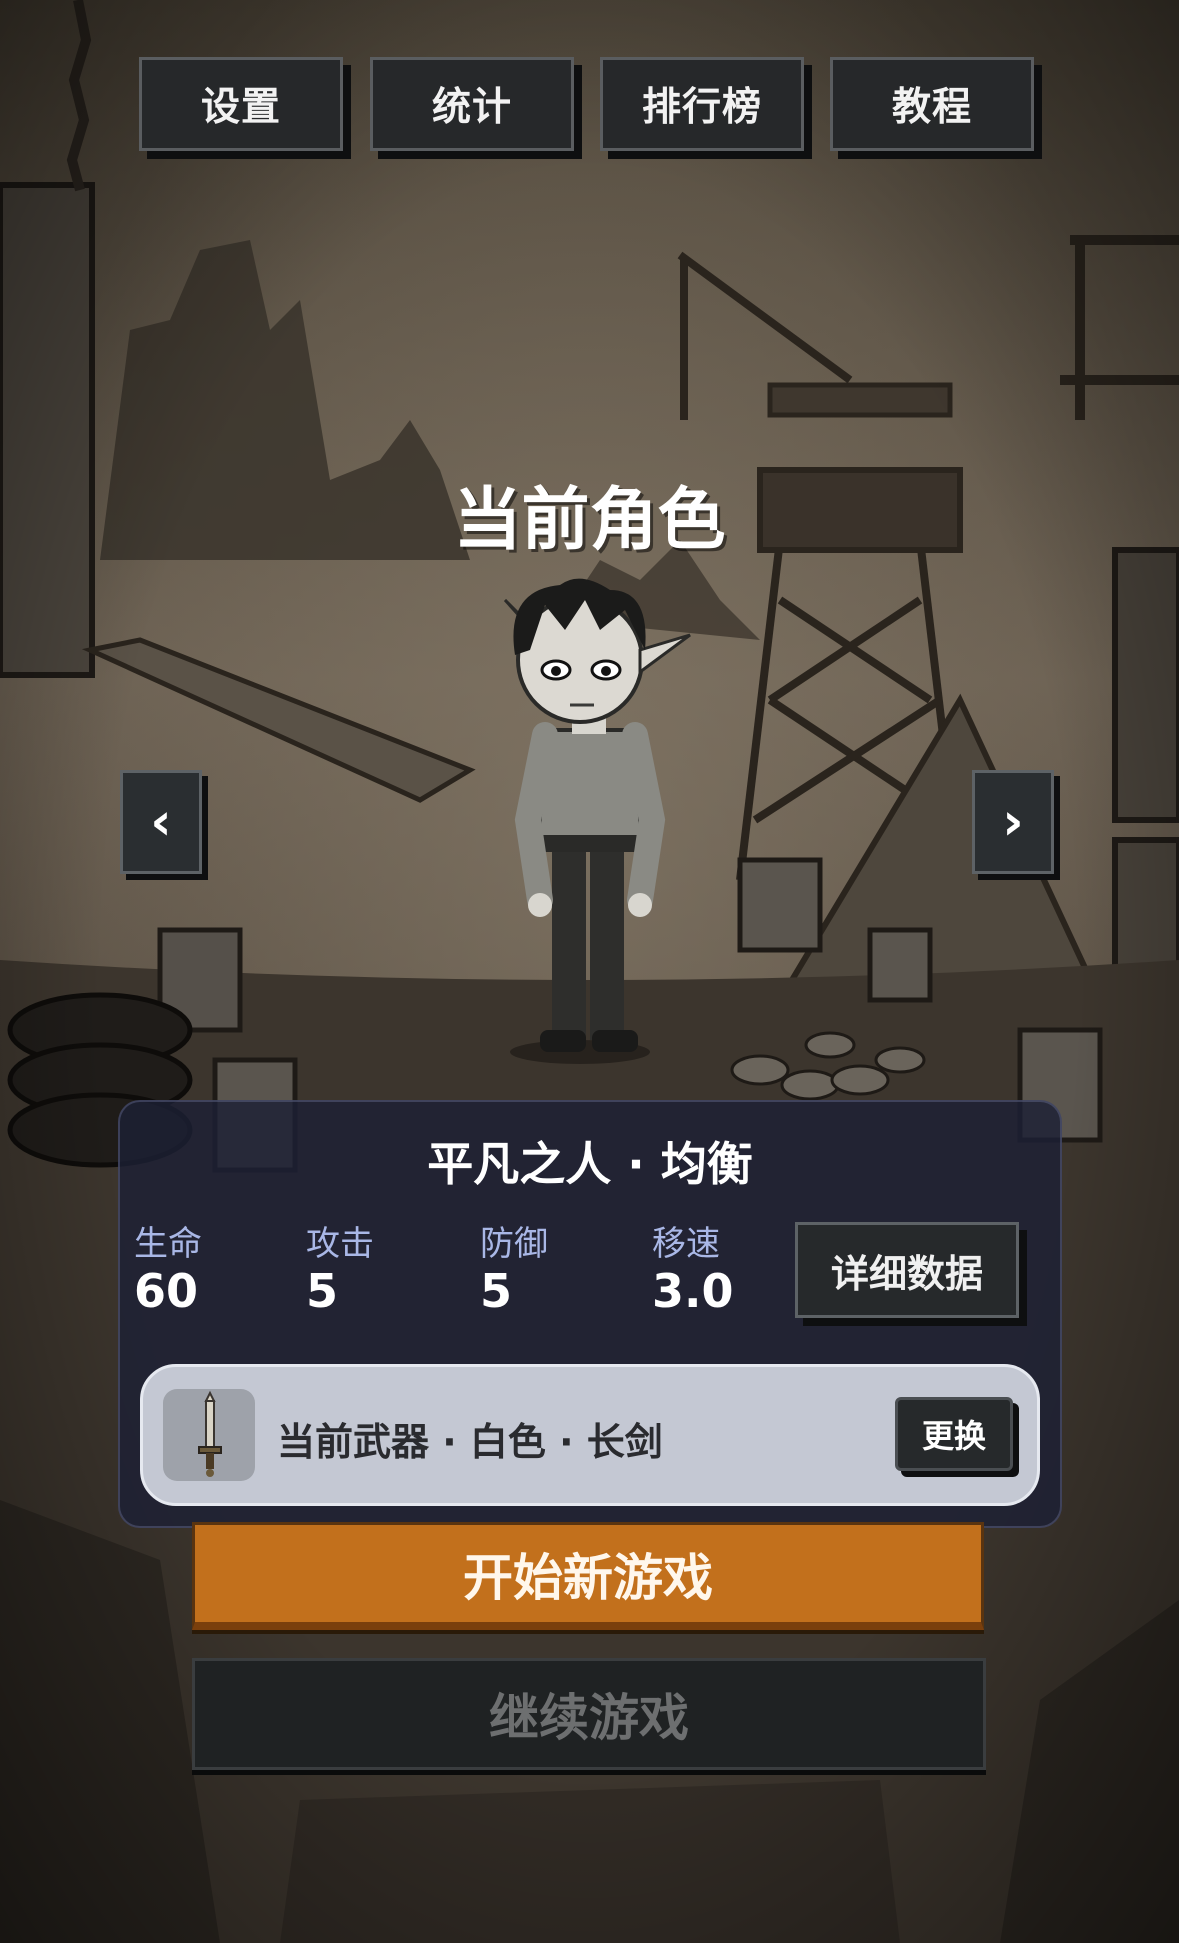  I want to click on next-character-button: ›, so click(1013, 822).